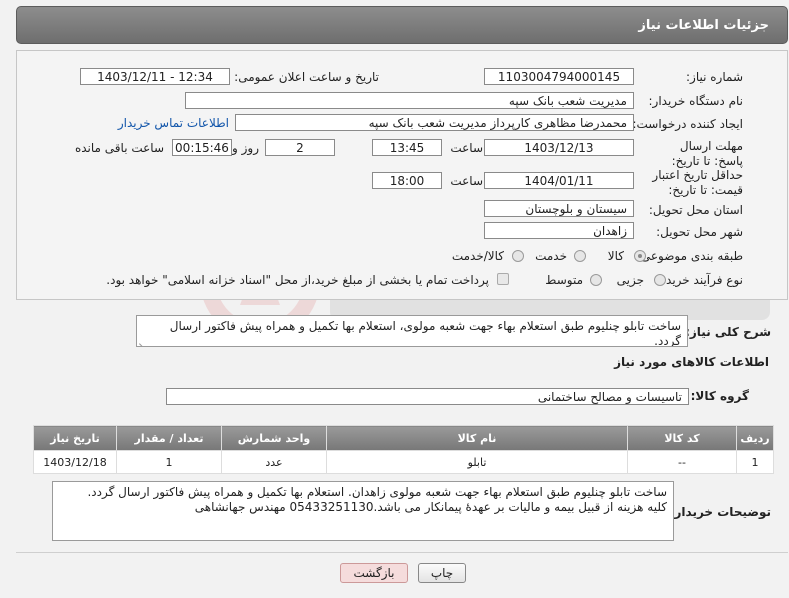 The image size is (789, 598). I want to click on resize-grip-icon, so click(143, 339).